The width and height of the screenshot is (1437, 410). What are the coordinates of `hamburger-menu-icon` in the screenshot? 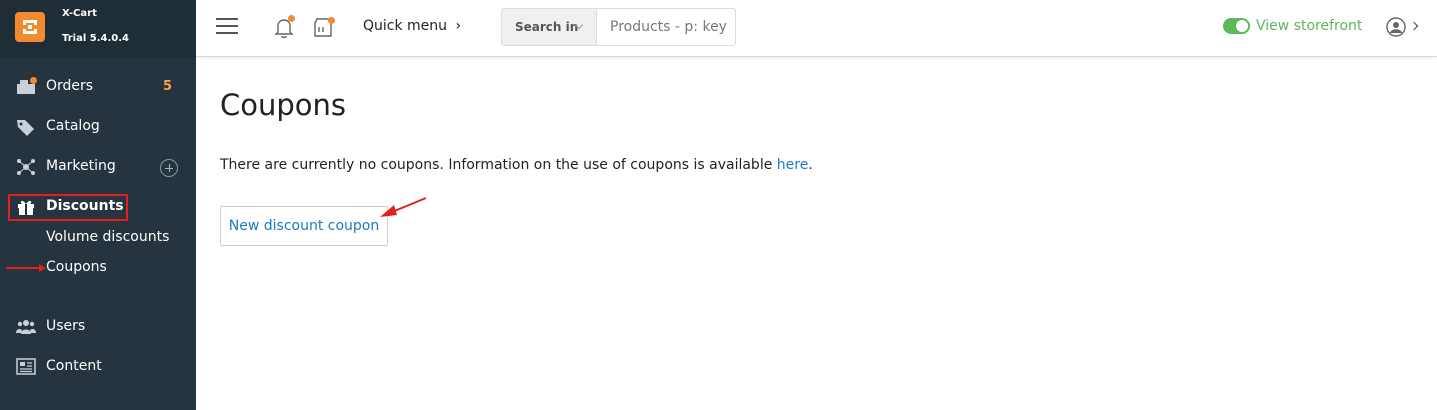 It's located at (227, 26).